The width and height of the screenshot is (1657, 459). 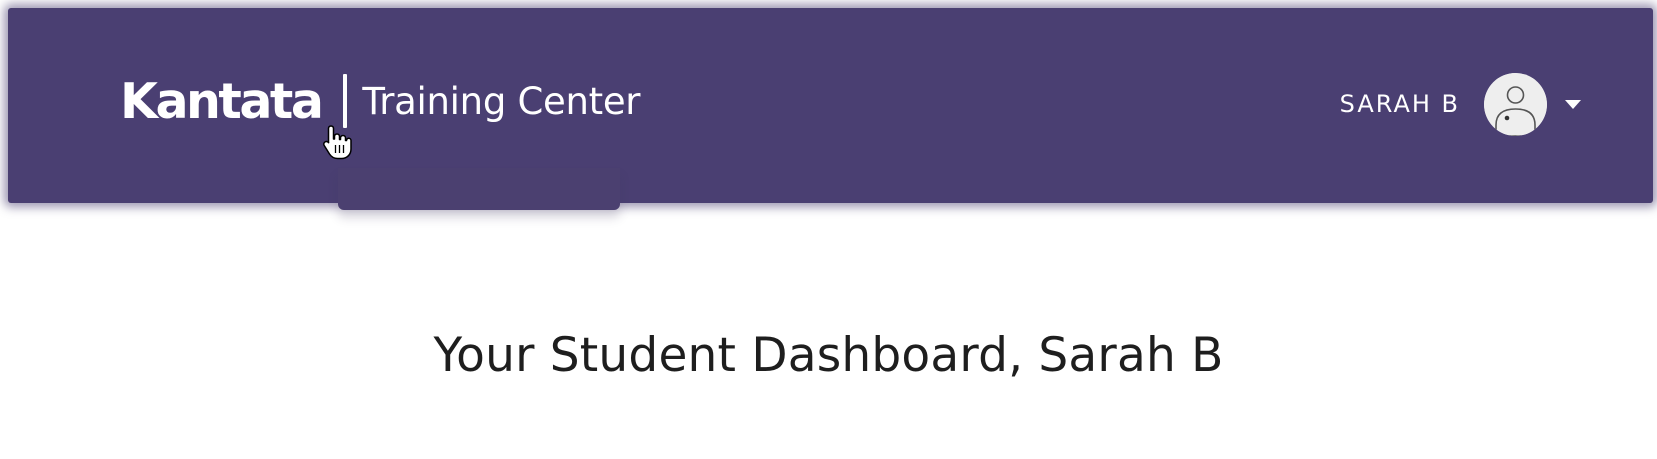 I want to click on brand-divider, so click(x=345, y=101).